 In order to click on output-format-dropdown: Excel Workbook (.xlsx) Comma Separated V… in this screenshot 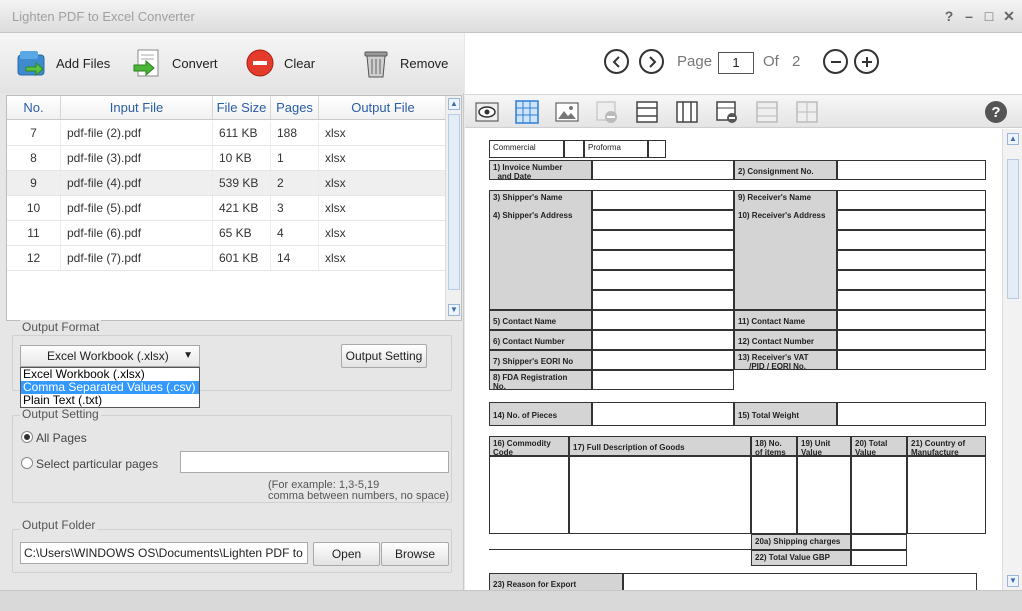, I will do `click(110, 387)`.